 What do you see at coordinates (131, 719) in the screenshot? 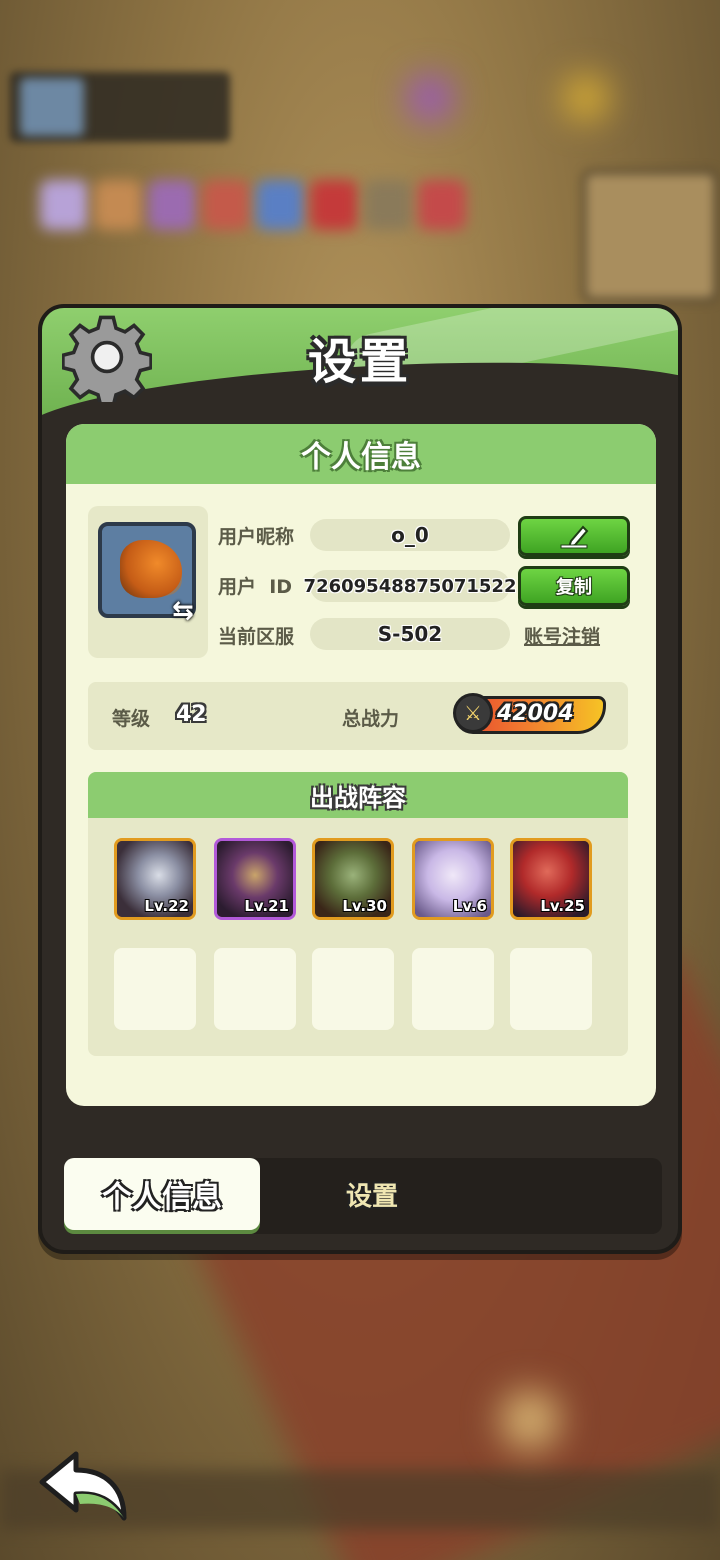
I see `level-label: 等级` at bounding box center [131, 719].